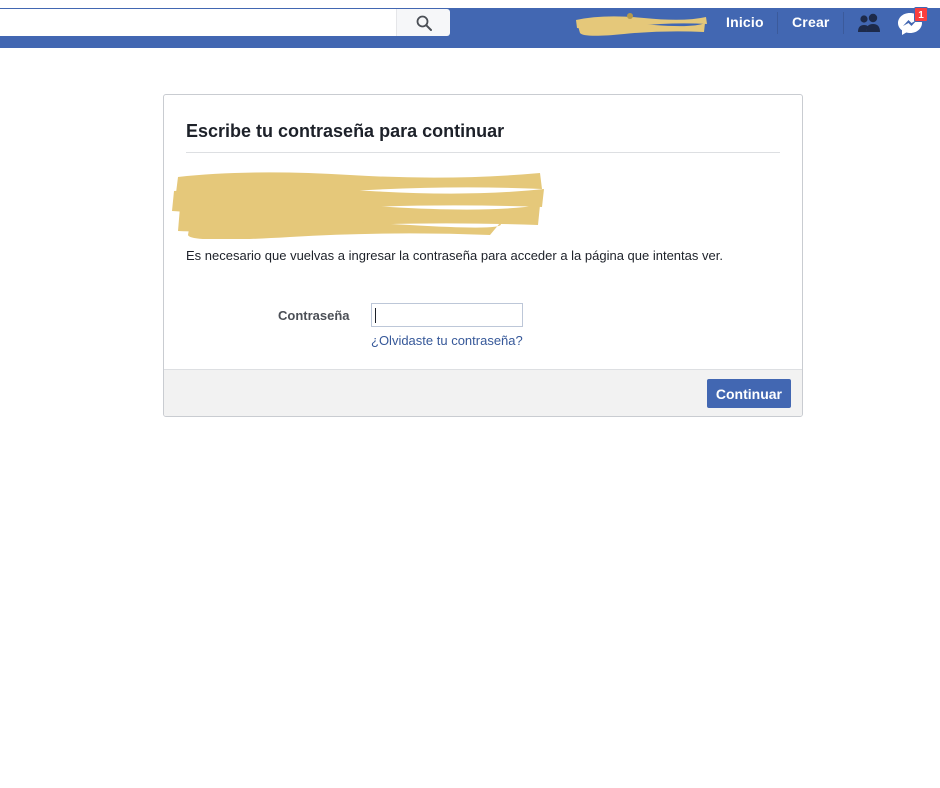 The width and height of the screenshot is (940, 788). Describe the element at coordinates (811, 22) in the screenshot. I see `nav-create-link: Crear` at that location.